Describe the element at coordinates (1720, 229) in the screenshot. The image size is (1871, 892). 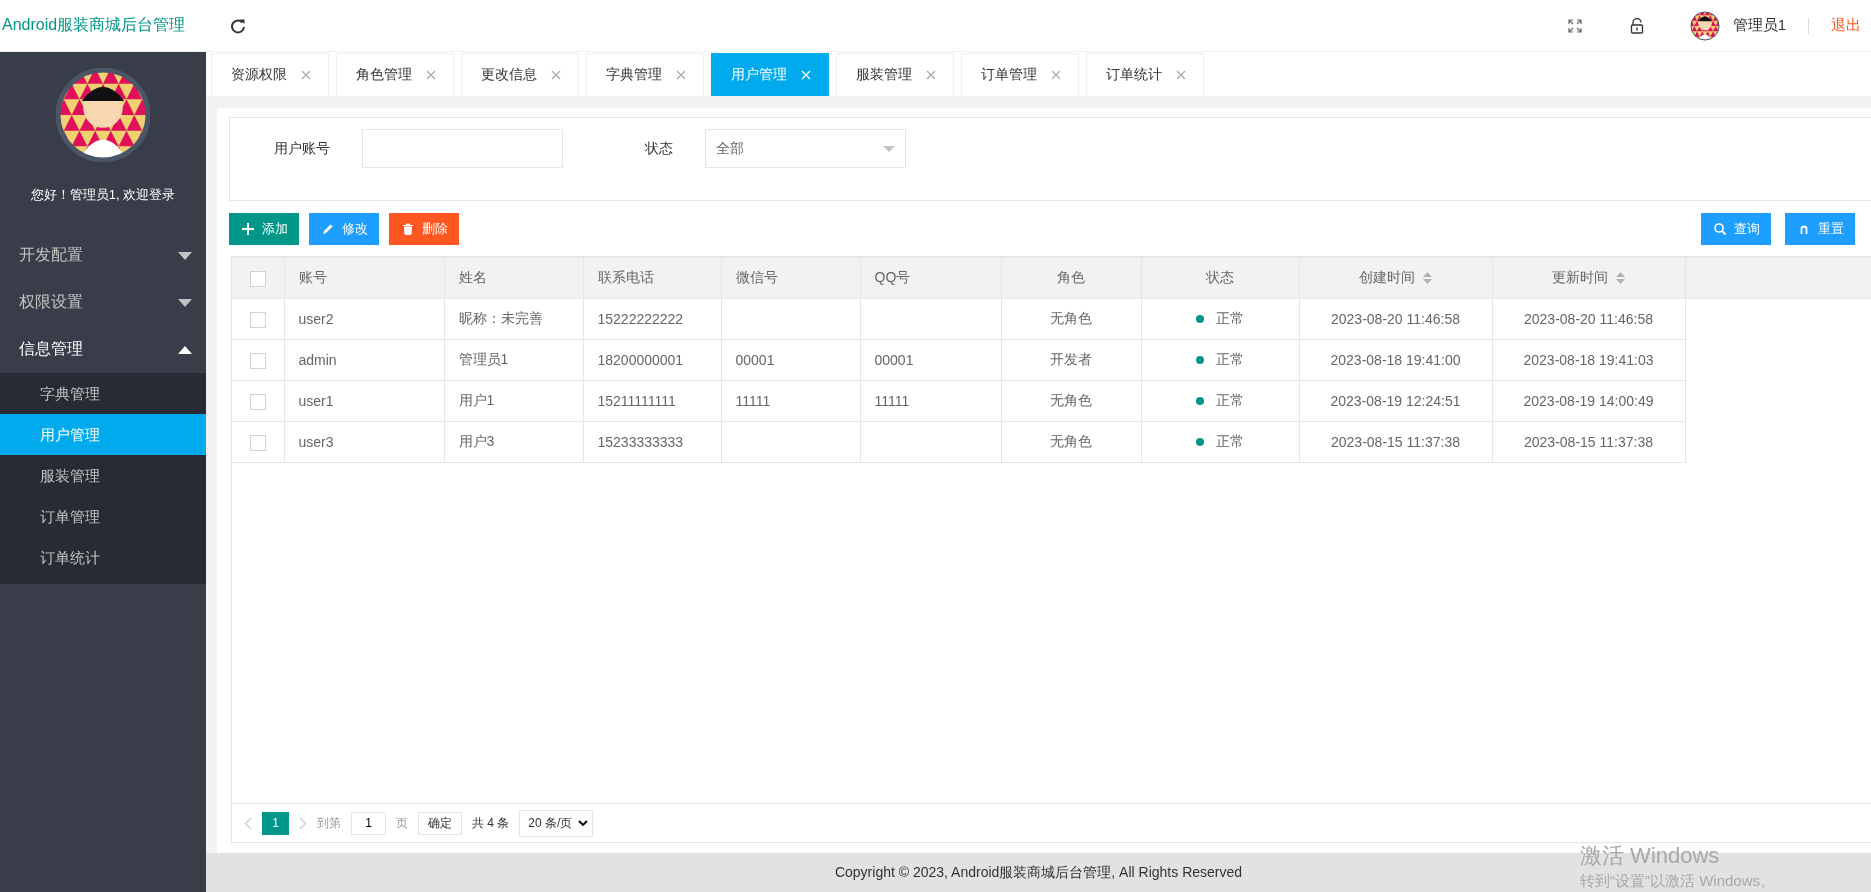
I see `search-icon` at that location.